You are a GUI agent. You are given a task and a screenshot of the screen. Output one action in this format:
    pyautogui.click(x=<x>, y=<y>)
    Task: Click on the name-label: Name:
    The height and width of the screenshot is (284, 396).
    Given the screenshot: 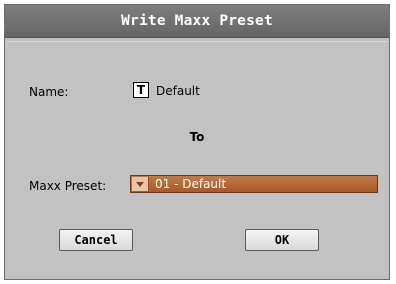 What is the action you would take?
    pyautogui.click(x=49, y=92)
    